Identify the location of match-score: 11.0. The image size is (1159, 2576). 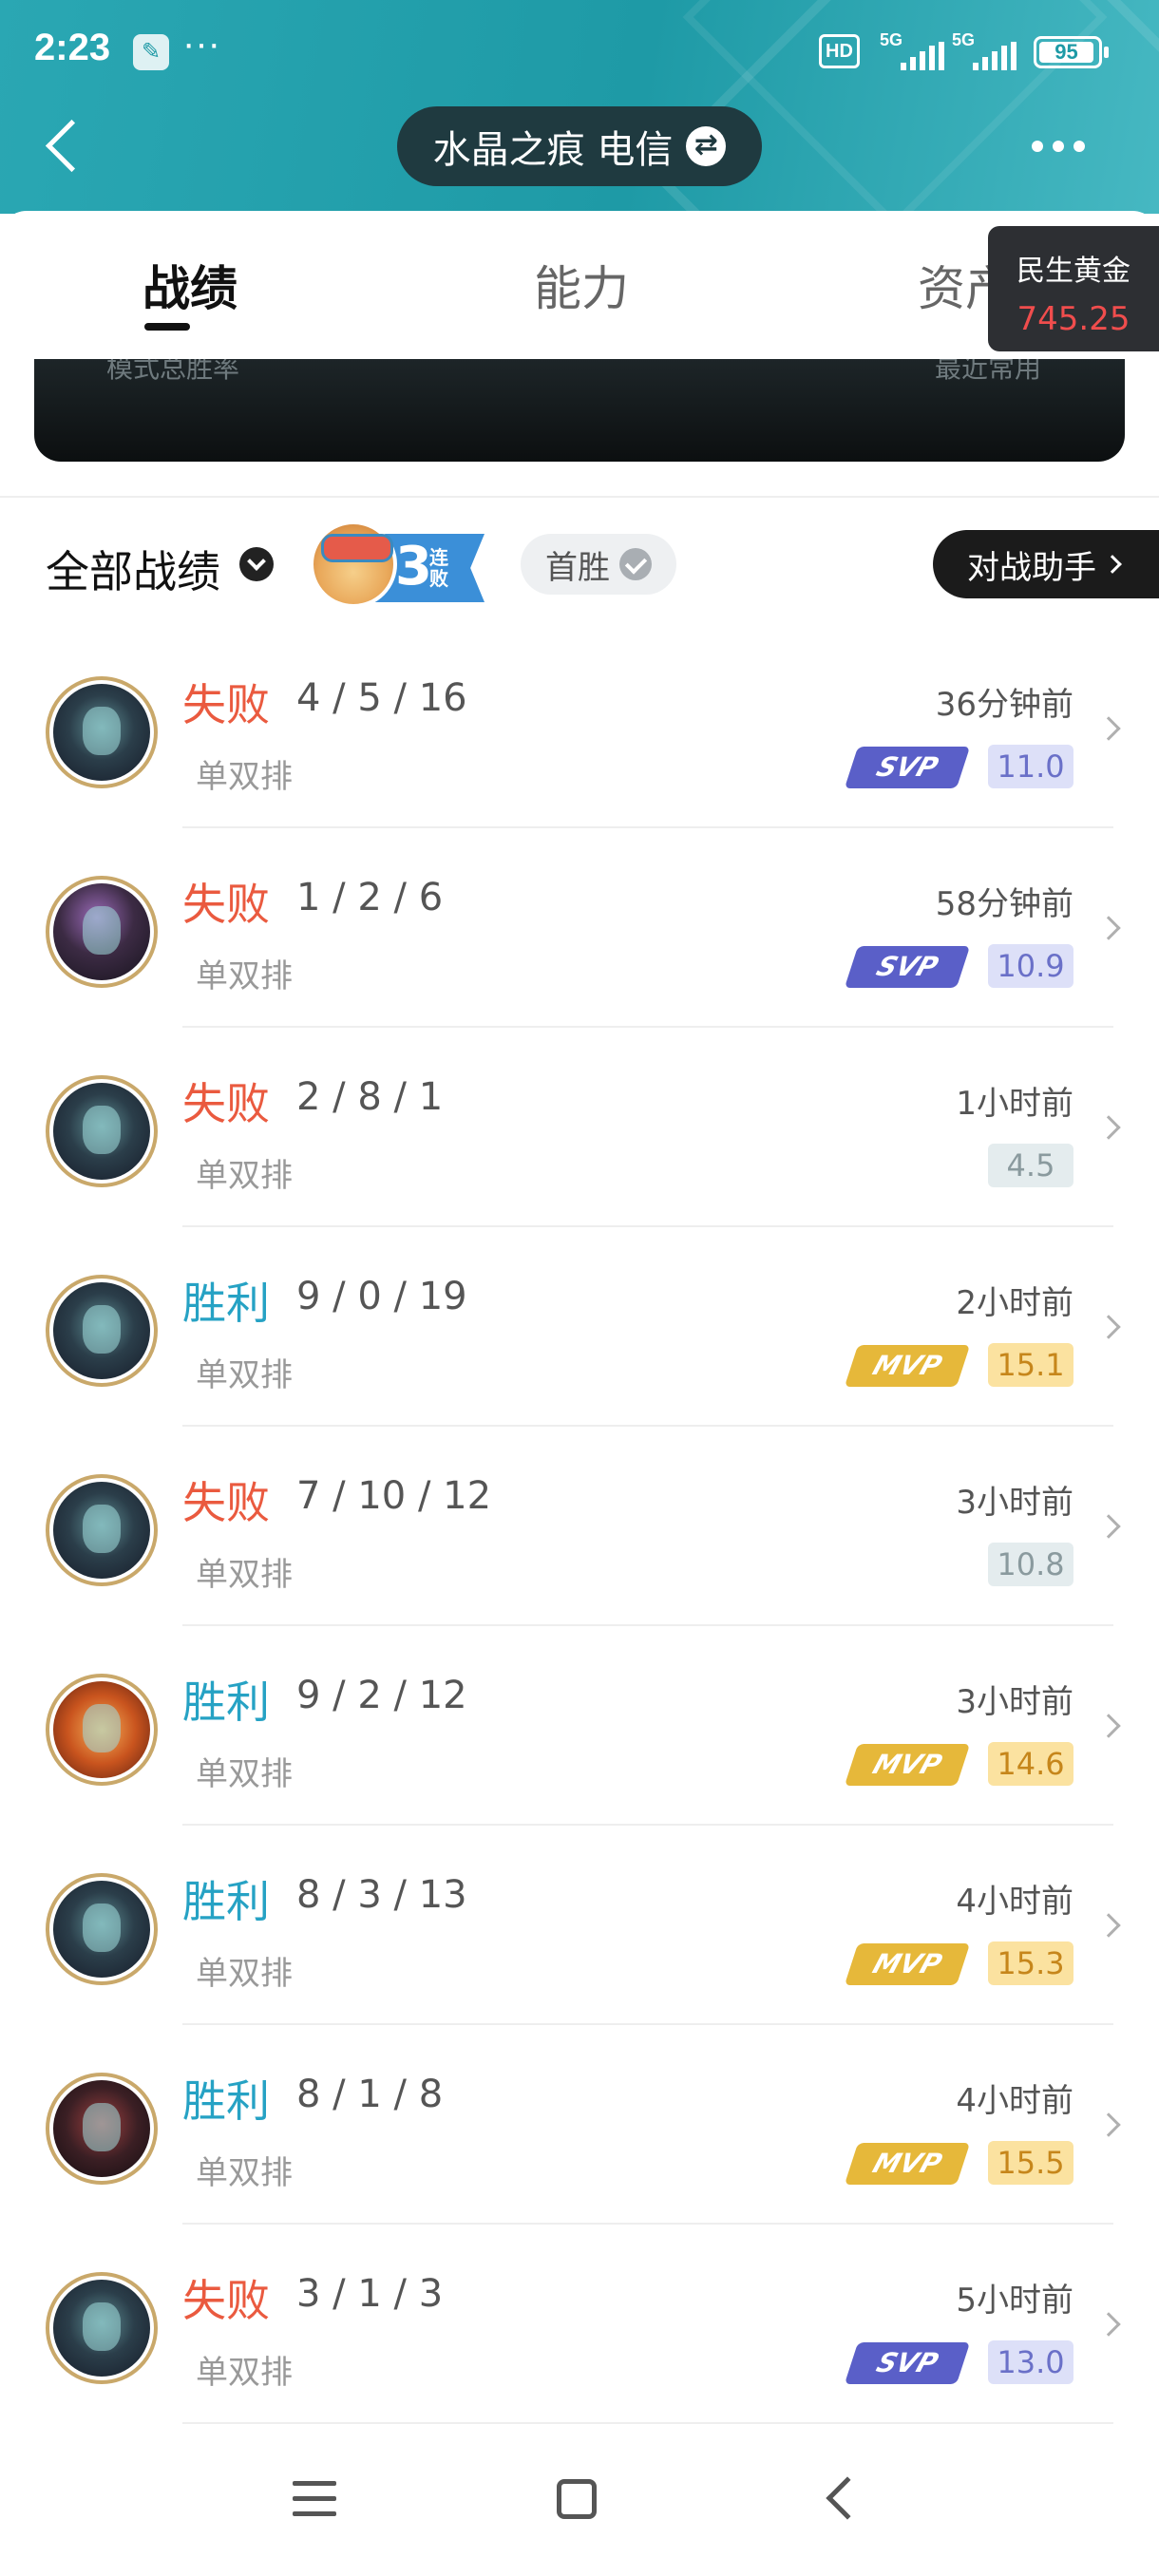
(1031, 766).